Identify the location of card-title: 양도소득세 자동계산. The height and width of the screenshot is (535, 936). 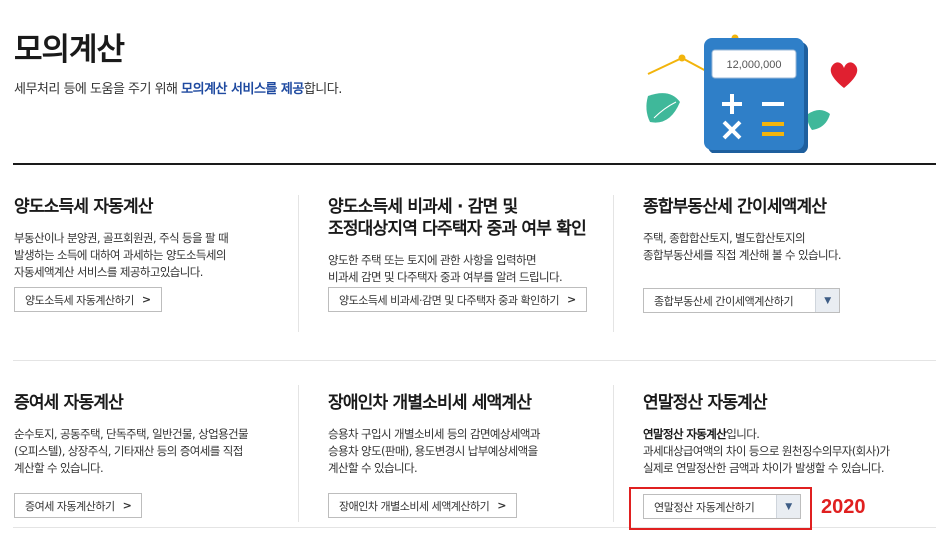
(83, 207).